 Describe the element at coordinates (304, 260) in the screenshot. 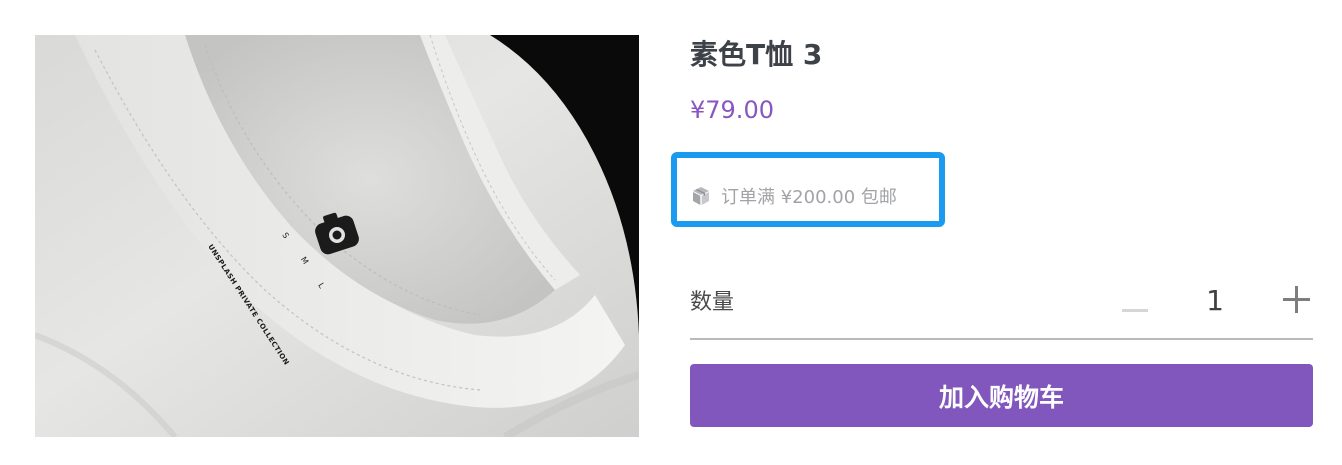

I see `tag-size-m: M` at that location.